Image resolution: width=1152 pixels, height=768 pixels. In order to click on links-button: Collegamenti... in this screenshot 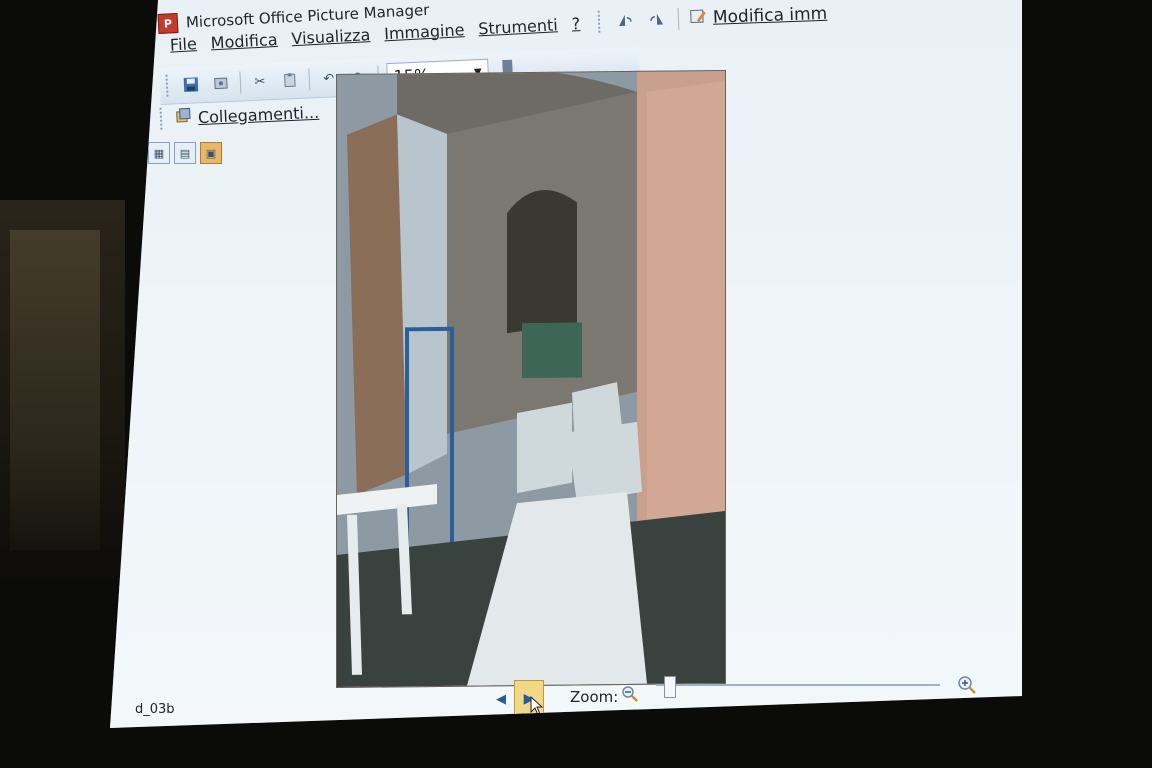, I will do `click(247, 115)`.